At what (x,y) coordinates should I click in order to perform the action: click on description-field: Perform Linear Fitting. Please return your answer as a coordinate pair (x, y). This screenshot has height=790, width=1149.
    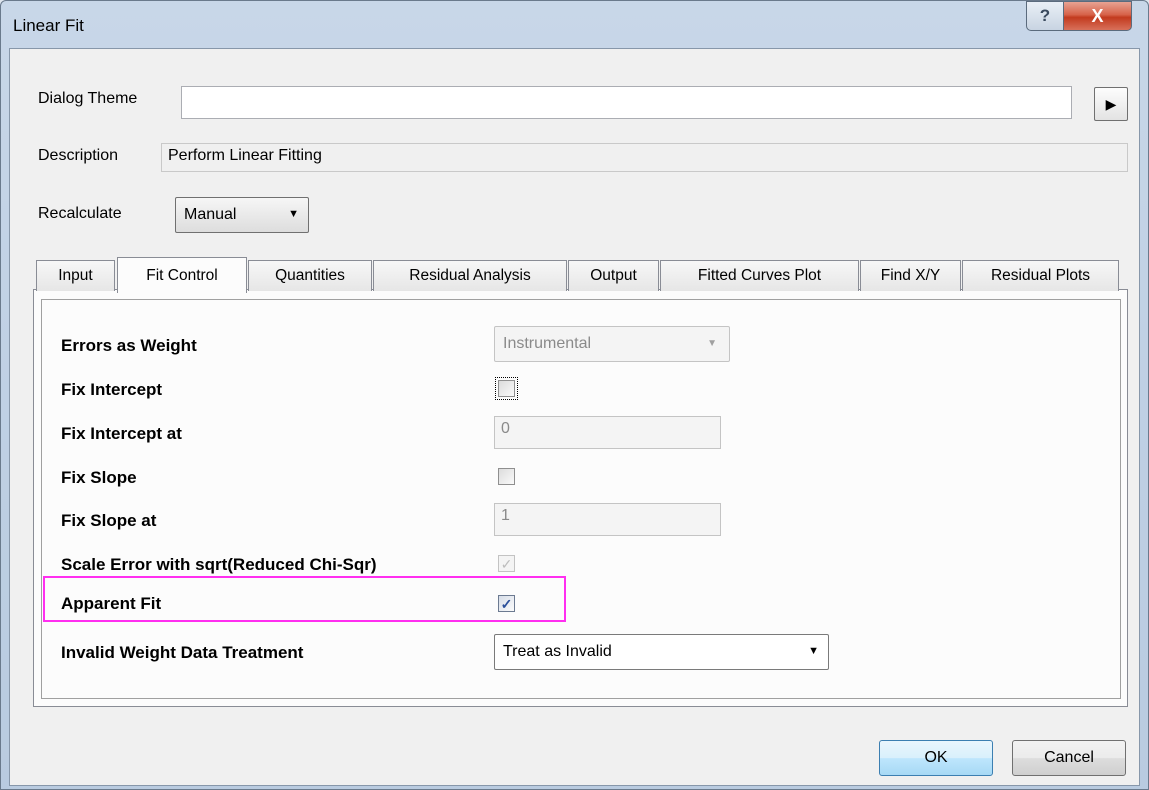
    Looking at the image, I should click on (644, 157).